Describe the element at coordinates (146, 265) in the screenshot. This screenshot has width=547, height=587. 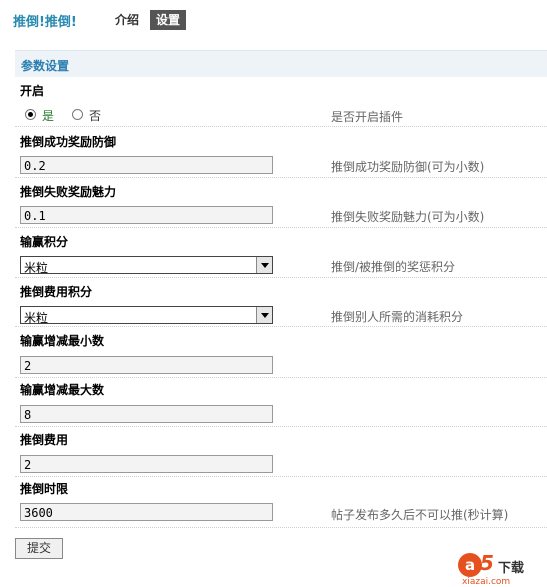
I see `win-loss-credit-select: 米粒` at that location.